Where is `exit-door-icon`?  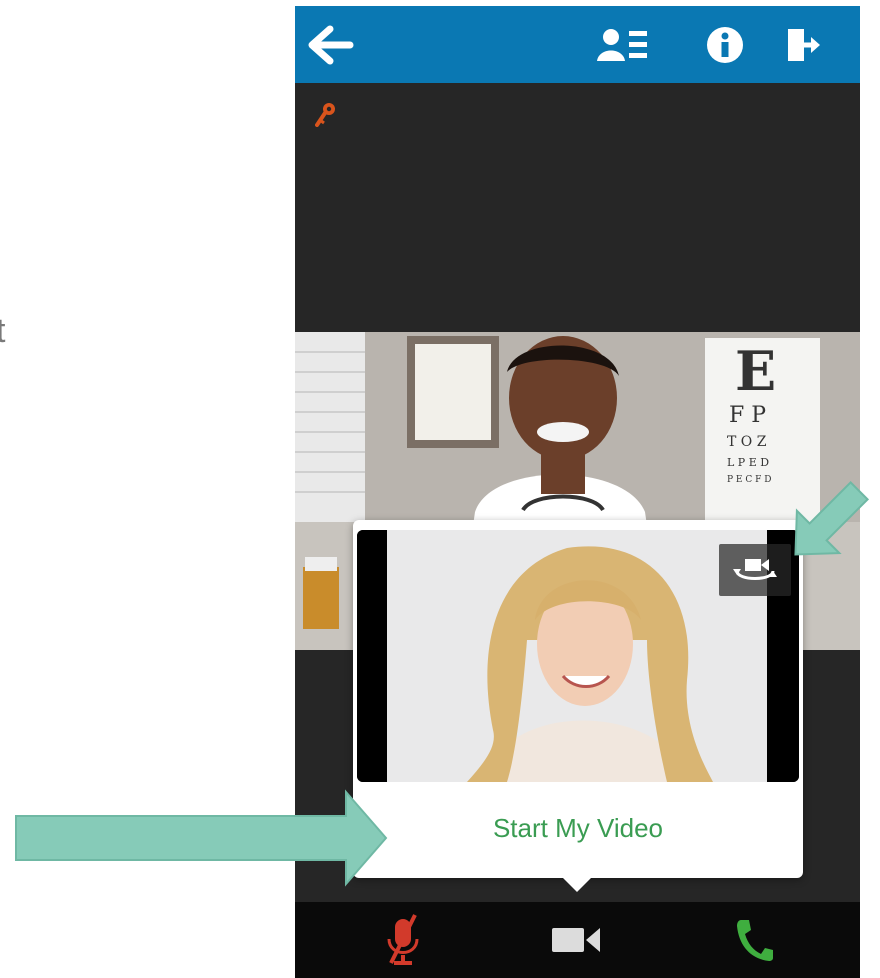 exit-door-icon is located at coordinates (804, 44).